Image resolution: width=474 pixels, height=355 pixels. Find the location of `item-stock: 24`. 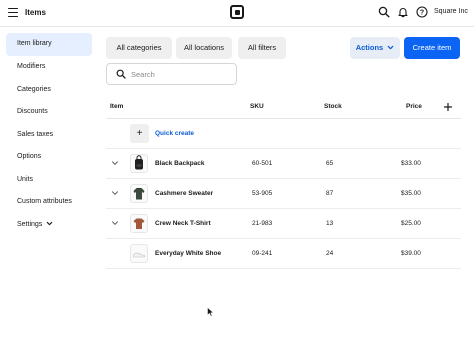

item-stock: 24 is located at coordinates (330, 253).